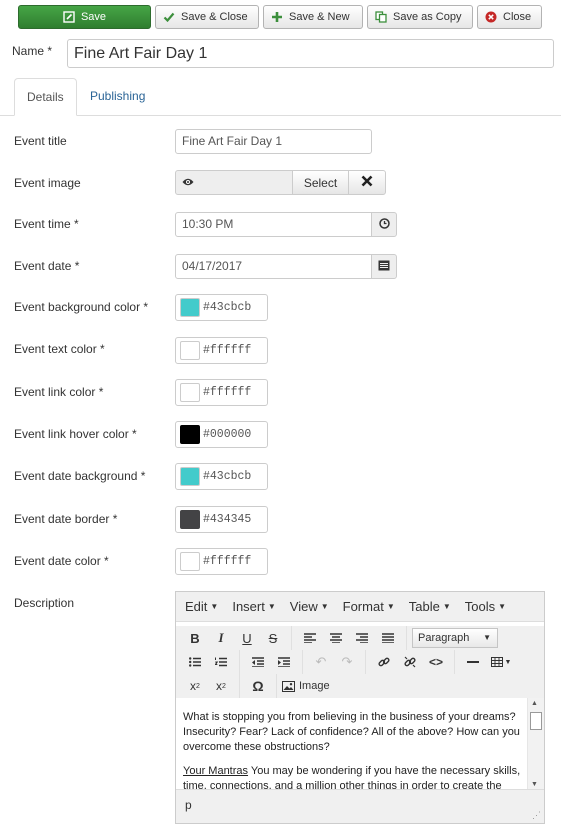  I want to click on calendar-icon, so click(384, 267).